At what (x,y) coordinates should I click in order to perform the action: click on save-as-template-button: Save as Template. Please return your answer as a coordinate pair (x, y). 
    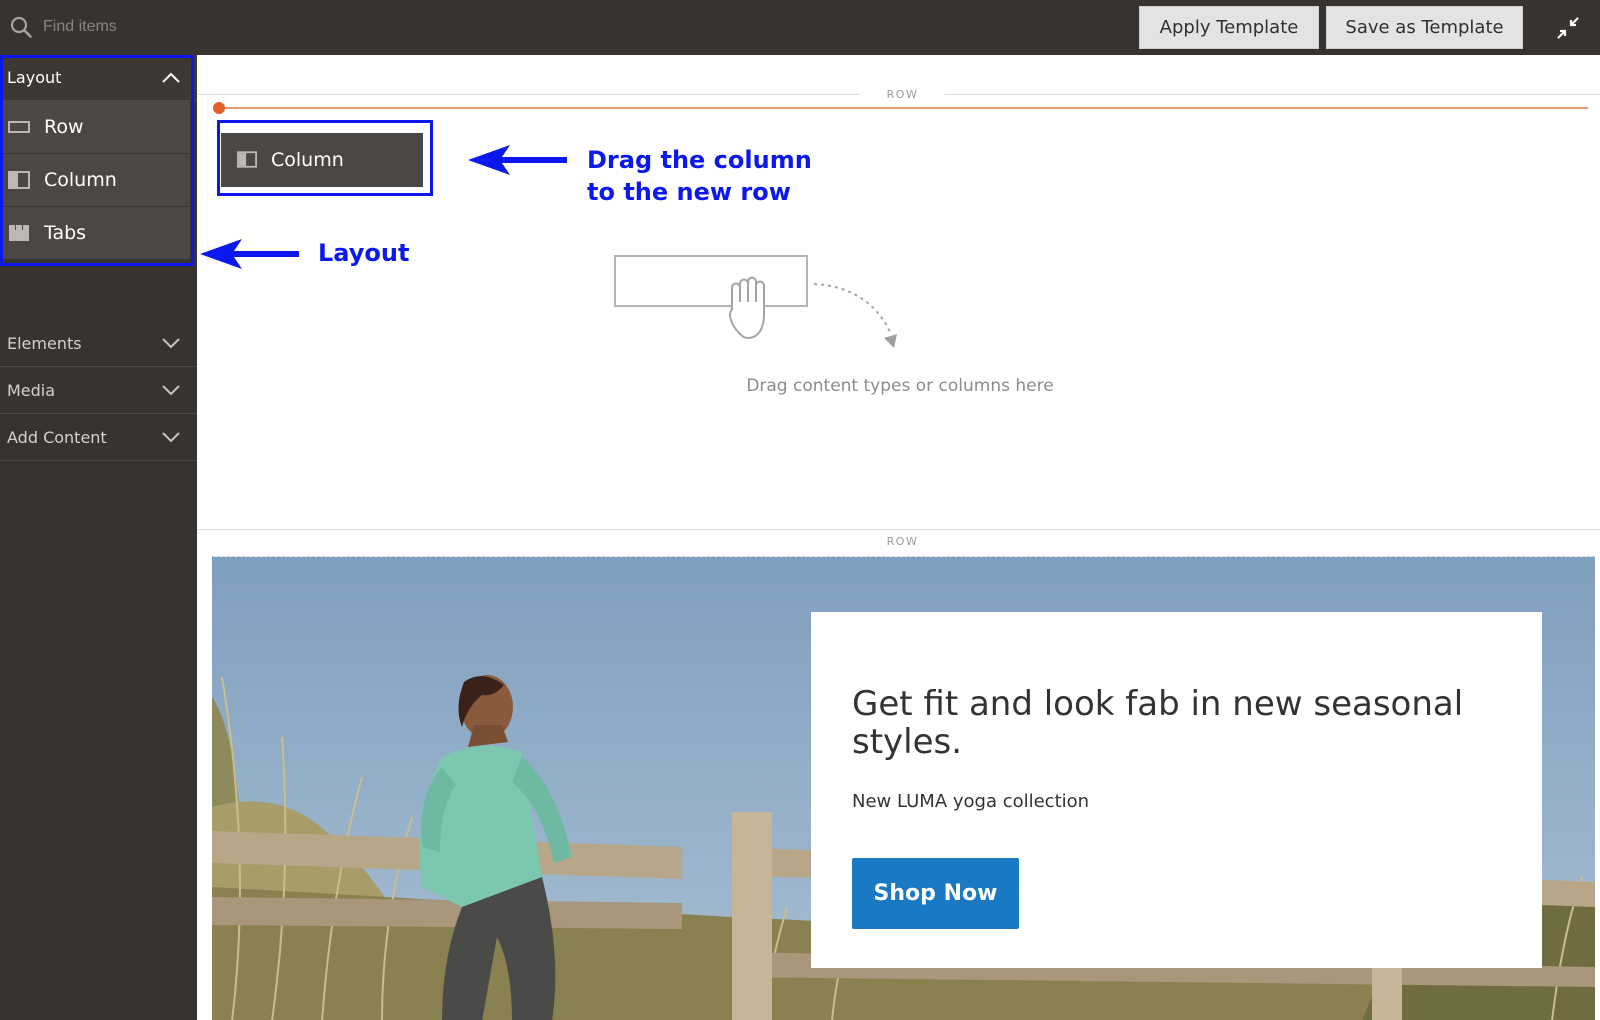
    Looking at the image, I should click on (1424, 27).